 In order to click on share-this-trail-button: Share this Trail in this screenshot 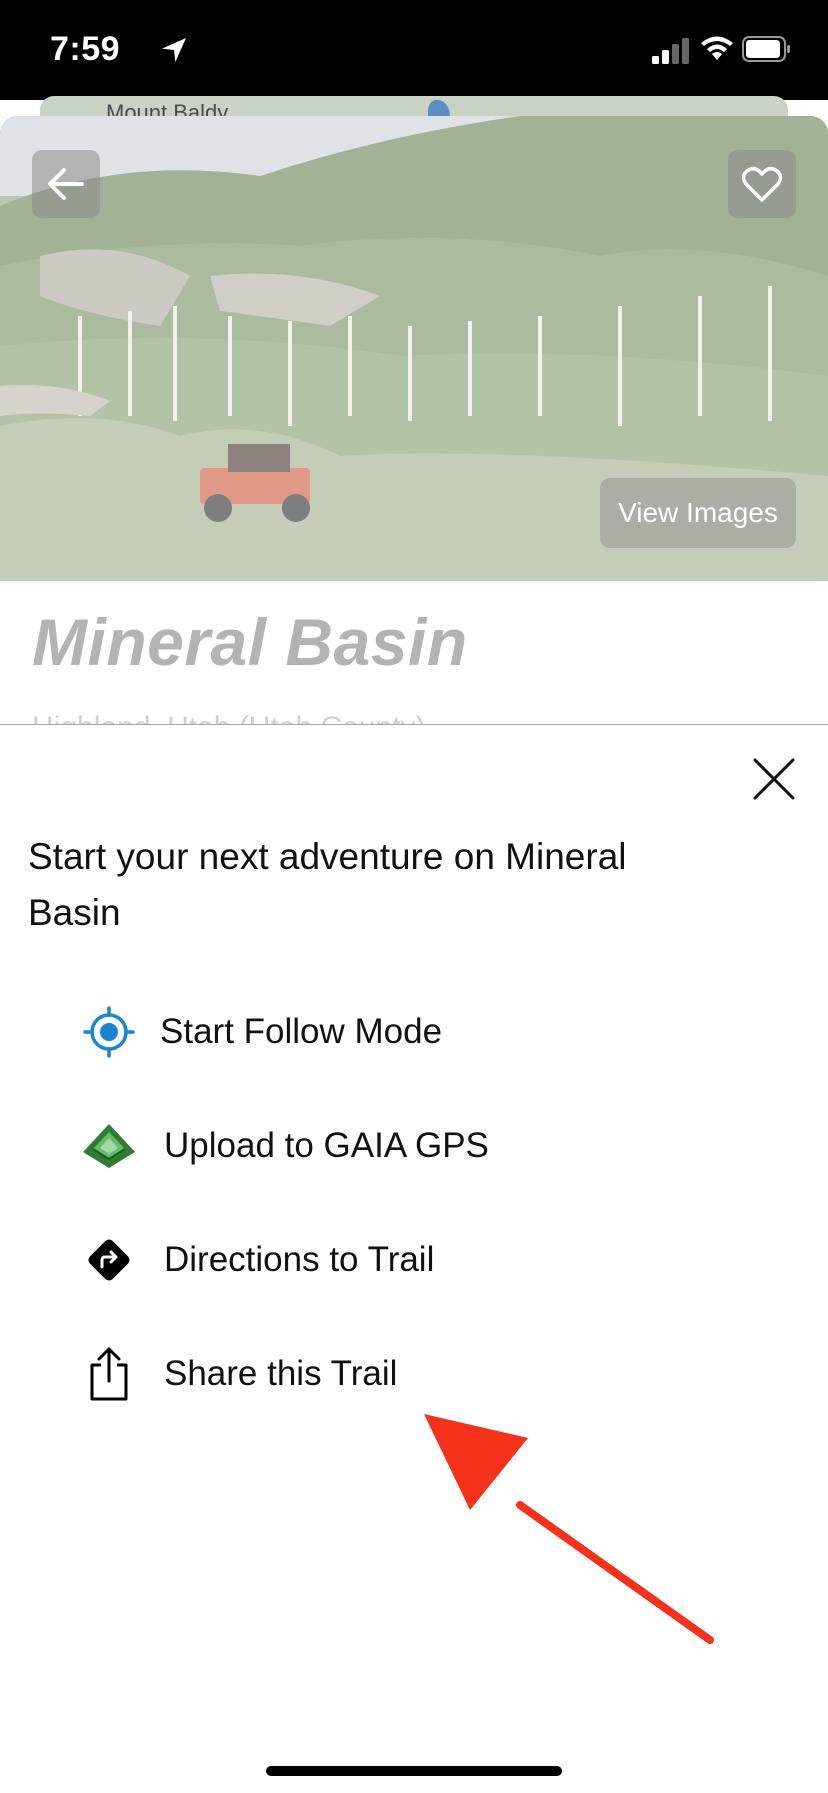, I will do `click(238, 1374)`.